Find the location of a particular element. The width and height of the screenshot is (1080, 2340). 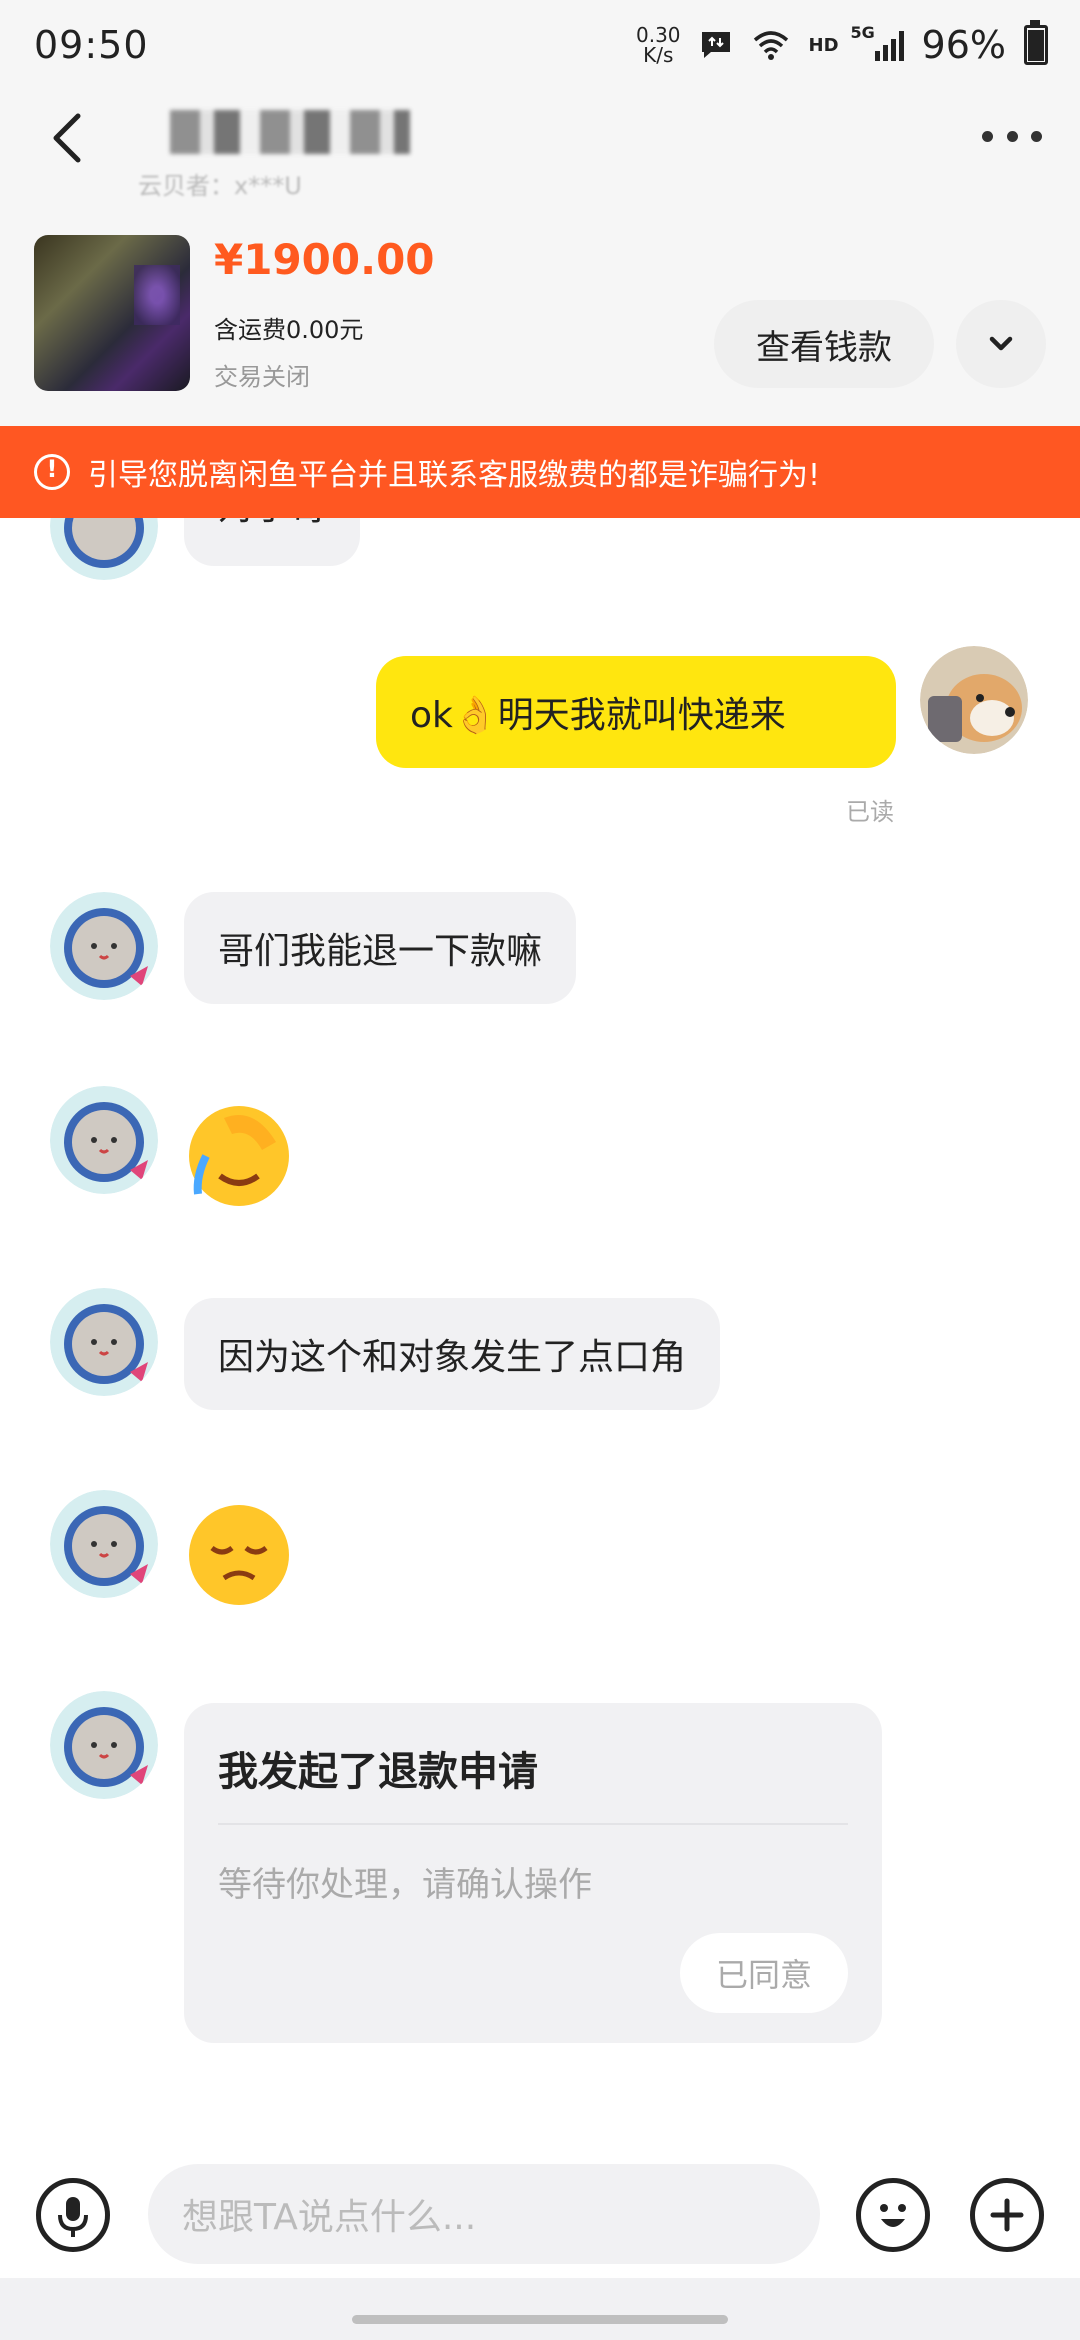

more-actions-button is located at coordinates (1007, 2215).